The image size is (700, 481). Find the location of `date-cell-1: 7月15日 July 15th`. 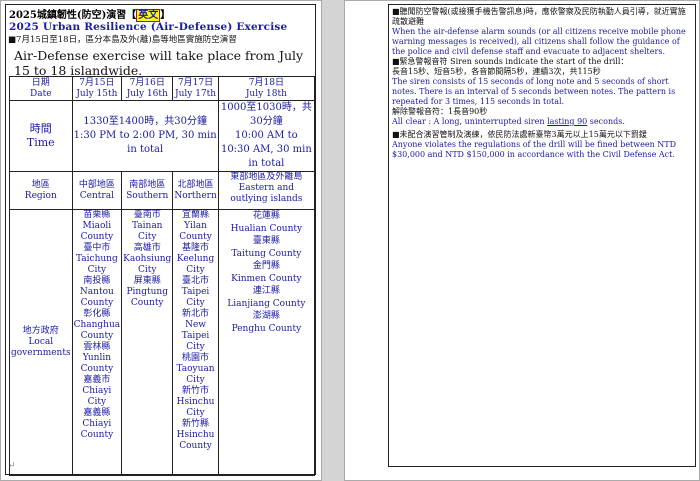

date-cell-1: 7月15日 July 15th is located at coordinates (97, 88).